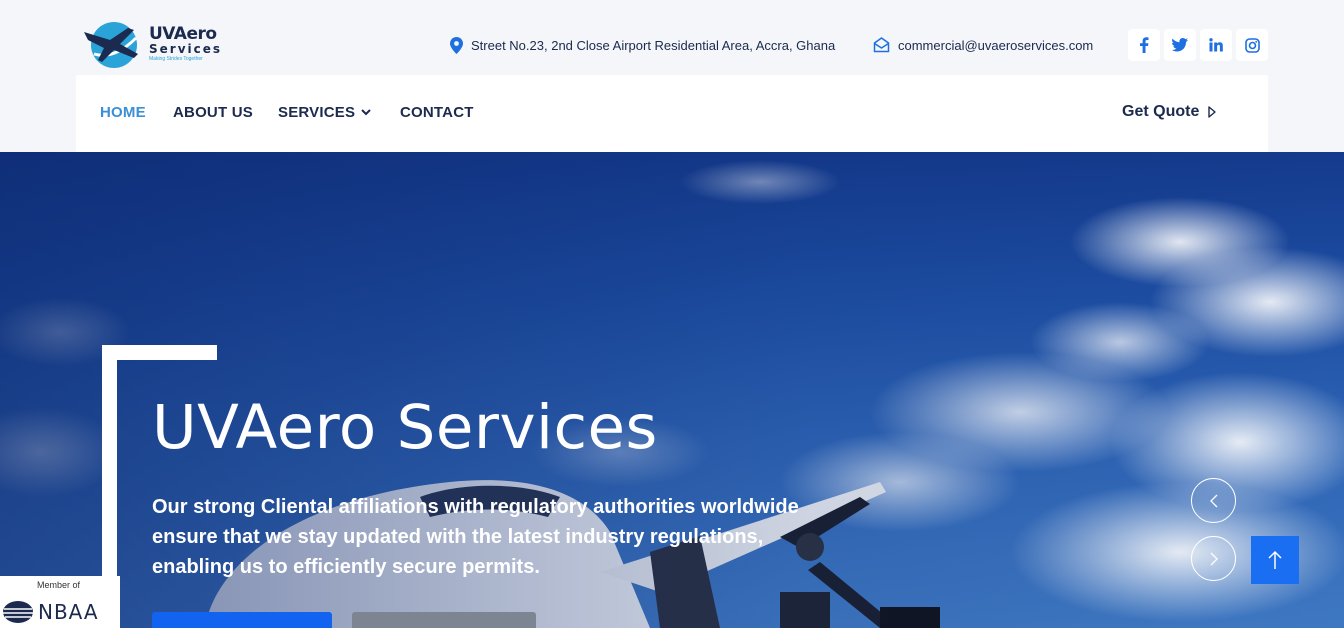 This screenshot has width=1344, height=628. I want to click on instagram-link, so click(1252, 45).